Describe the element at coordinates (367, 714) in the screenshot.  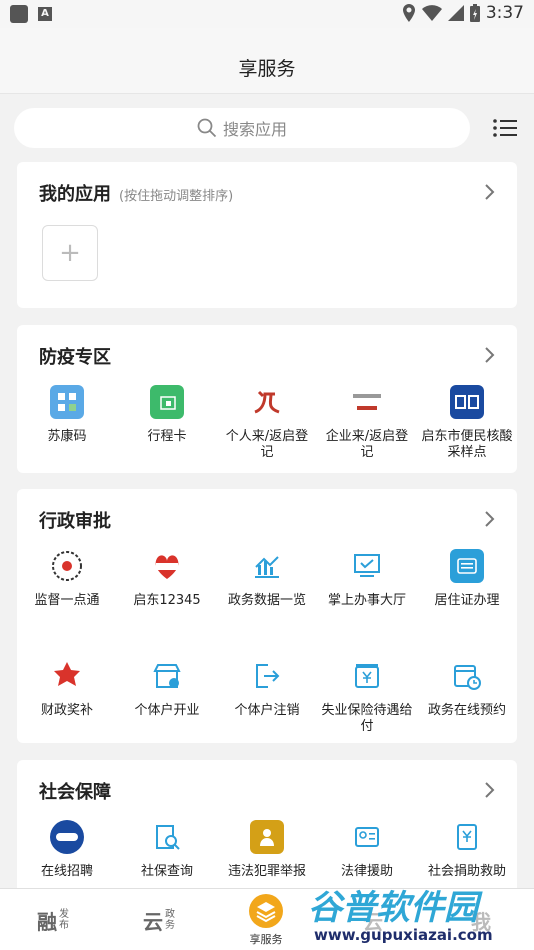
I see `app-item-unemployment: 失业保险待遇给付` at that location.